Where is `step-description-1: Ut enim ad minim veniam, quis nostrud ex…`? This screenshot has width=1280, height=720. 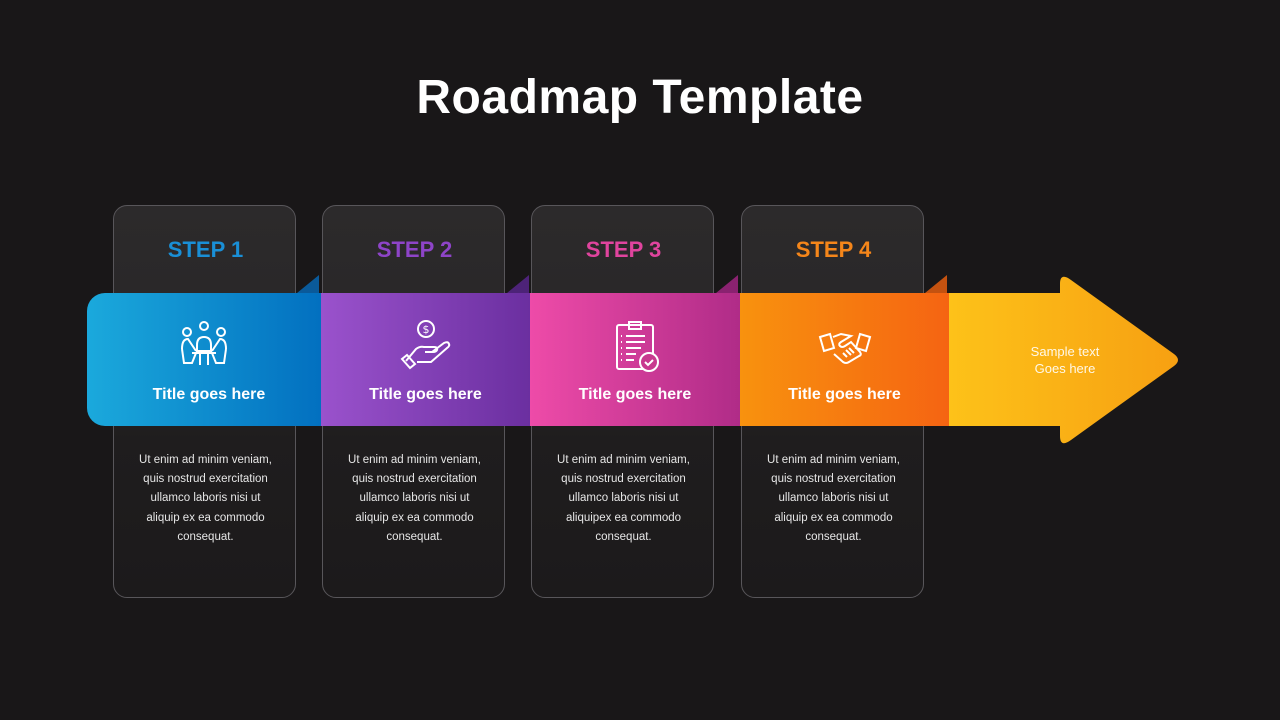
step-description-1: Ut enim ad minim veniam, quis nostrud ex… is located at coordinates (205, 499).